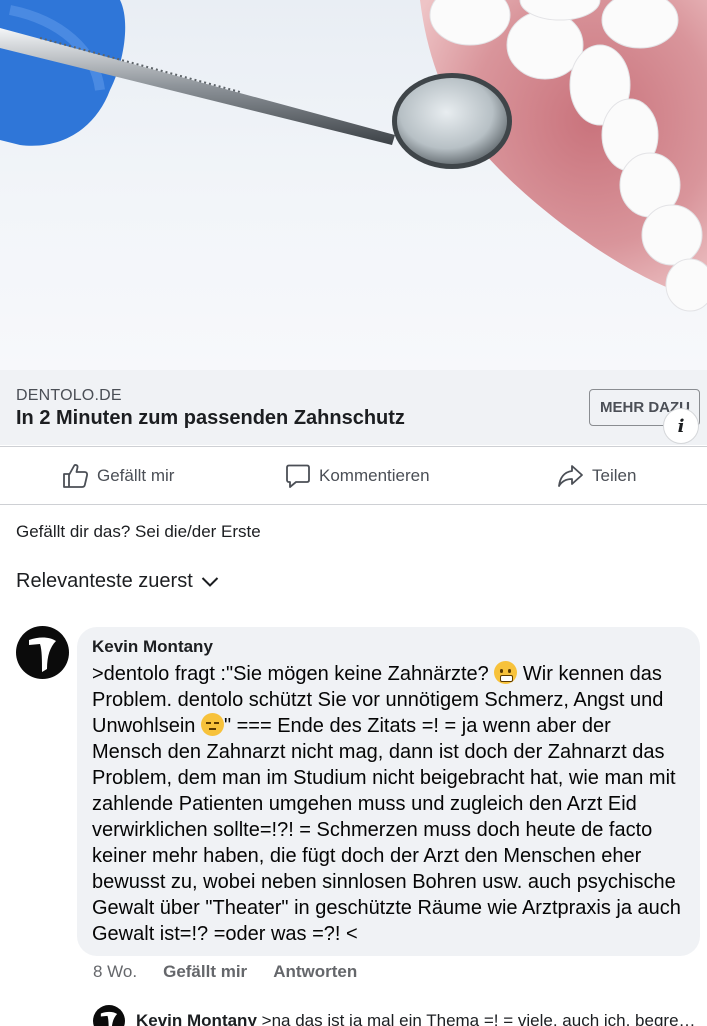  Describe the element at coordinates (115, 972) in the screenshot. I see `comment-time: 8 Wo.` at that location.